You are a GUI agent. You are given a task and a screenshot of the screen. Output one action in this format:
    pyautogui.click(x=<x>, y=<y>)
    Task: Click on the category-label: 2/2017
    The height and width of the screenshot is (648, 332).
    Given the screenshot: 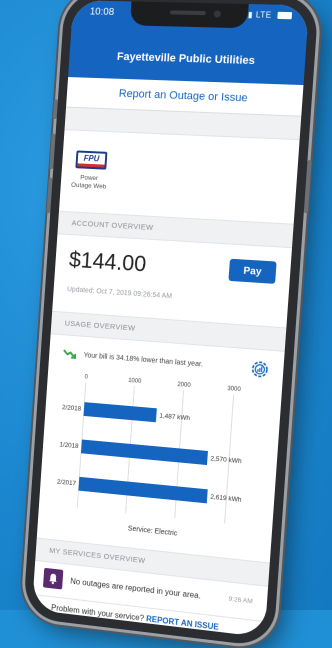 What is the action you would take?
    pyautogui.click(x=67, y=483)
    